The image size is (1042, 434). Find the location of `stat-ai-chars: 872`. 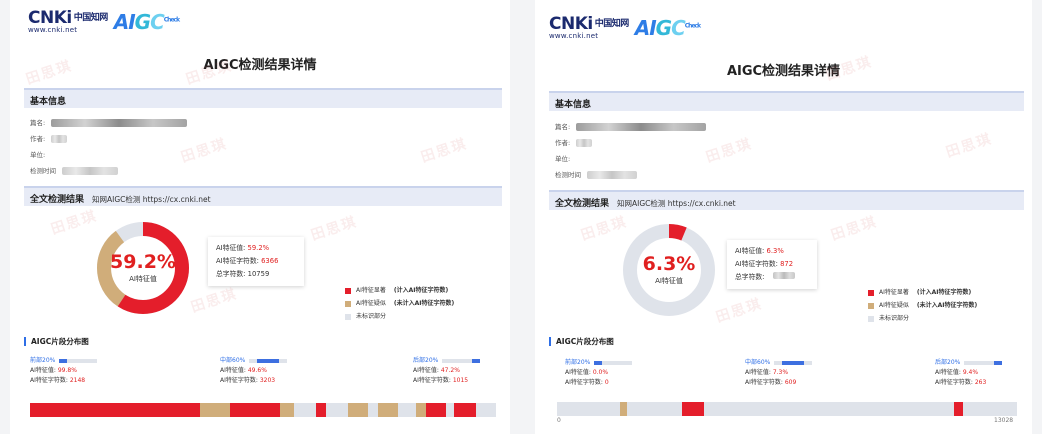

stat-ai-chars: 872 is located at coordinates (787, 264).